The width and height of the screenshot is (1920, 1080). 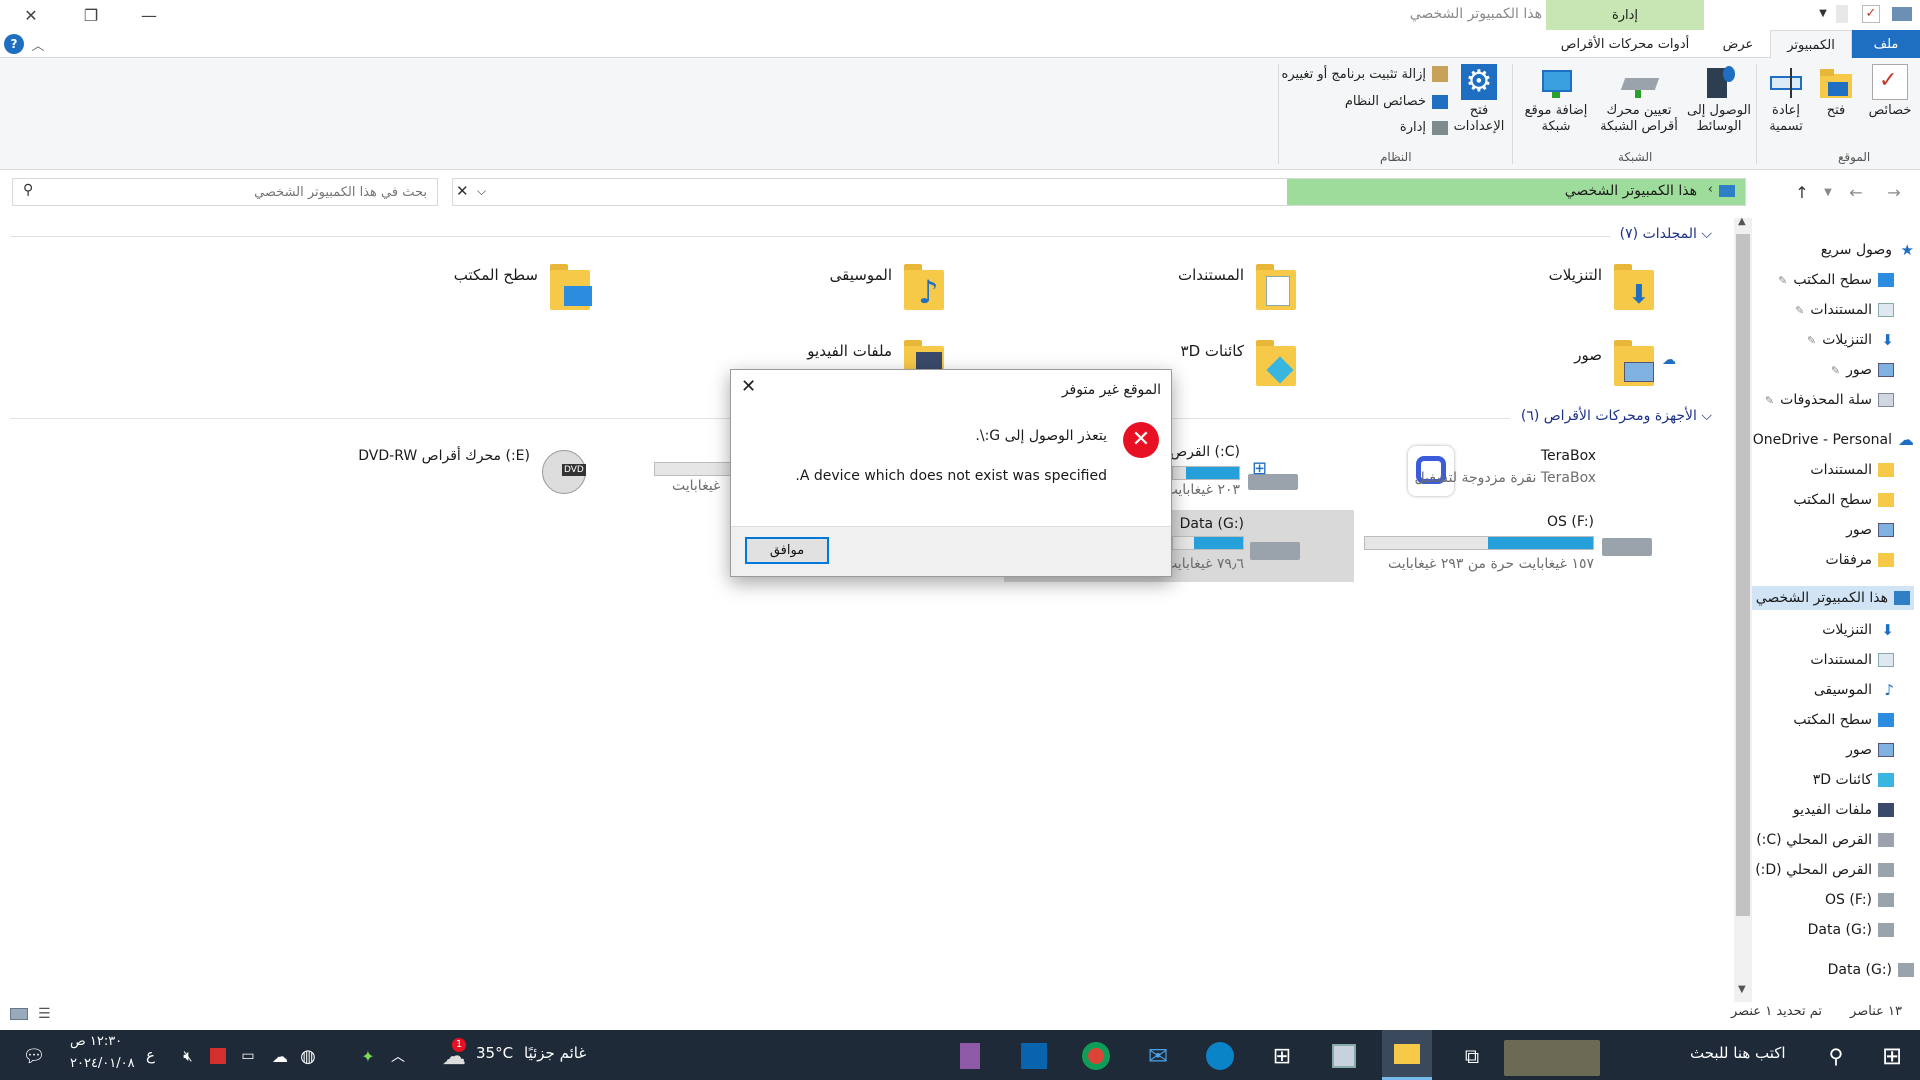 What do you see at coordinates (475, 472) in the screenshot?
I see `drive-dvd: DVD (E:) محرك أقراص DVD-RW` at bounding box center [475, 472].